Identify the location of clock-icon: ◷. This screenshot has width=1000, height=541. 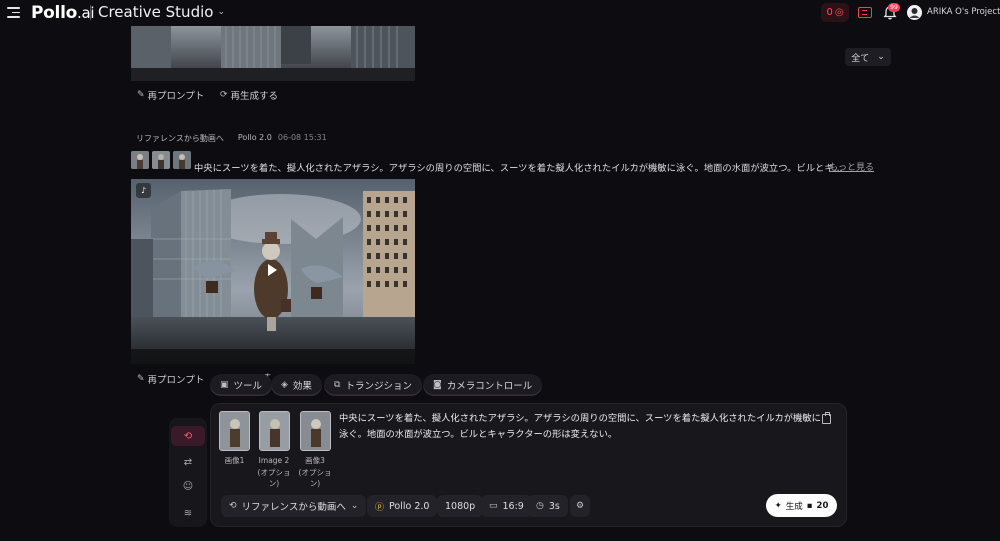
(540, 506).